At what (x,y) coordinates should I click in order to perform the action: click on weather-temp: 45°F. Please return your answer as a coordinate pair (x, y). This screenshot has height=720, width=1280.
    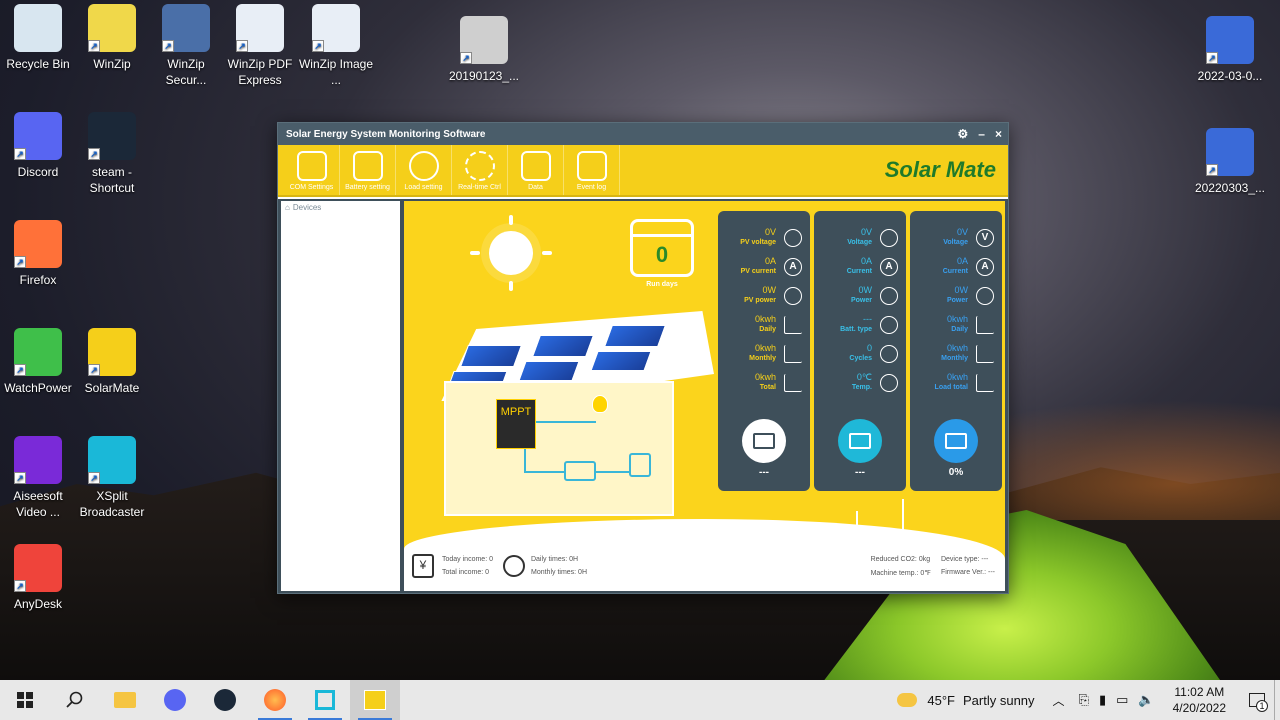
    Looking at the image, I should click on (941, 700).